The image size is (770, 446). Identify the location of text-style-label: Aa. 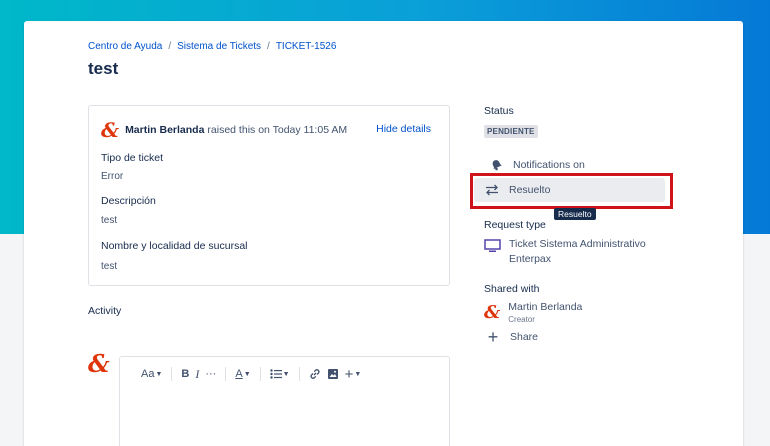
(148, 374).